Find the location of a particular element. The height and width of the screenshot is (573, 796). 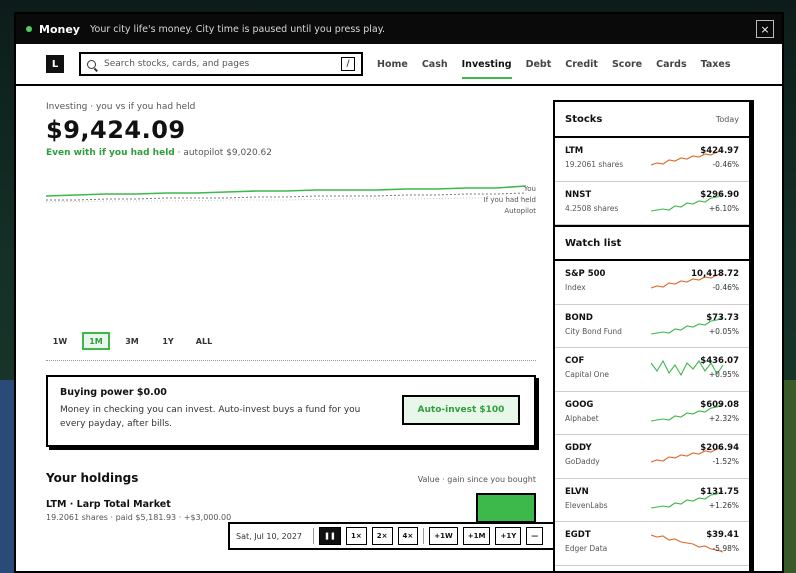

divider is located at coordinates (291, 360).